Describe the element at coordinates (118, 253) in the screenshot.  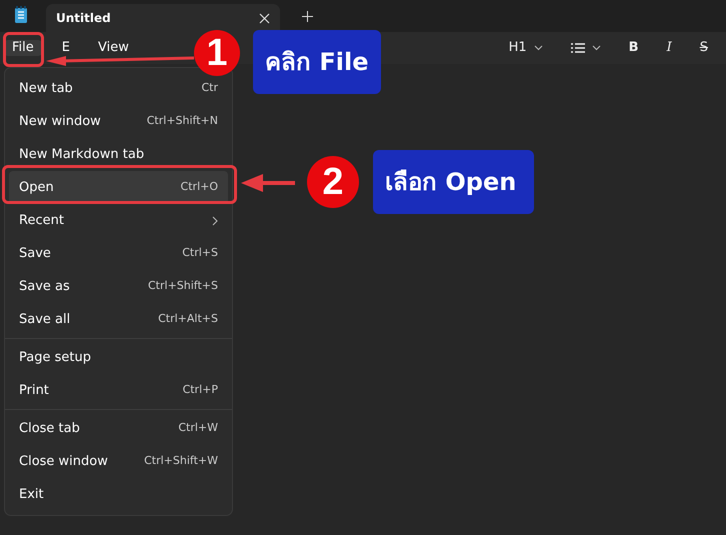
I see `menu-item: Save Ctrl+S` at that location.